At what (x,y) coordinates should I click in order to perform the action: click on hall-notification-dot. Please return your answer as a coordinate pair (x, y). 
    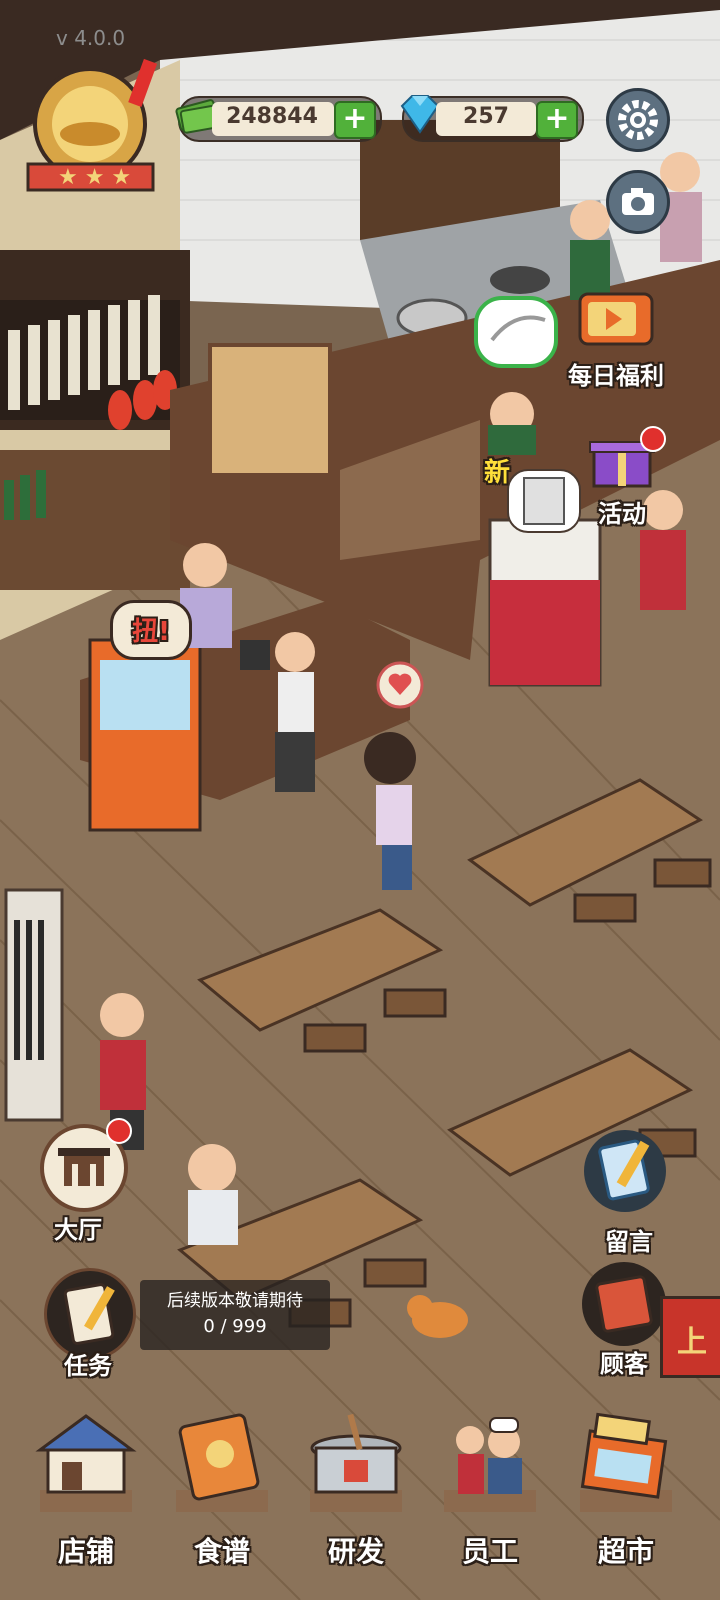
    Looking at the image, I should click on (119, 1131).